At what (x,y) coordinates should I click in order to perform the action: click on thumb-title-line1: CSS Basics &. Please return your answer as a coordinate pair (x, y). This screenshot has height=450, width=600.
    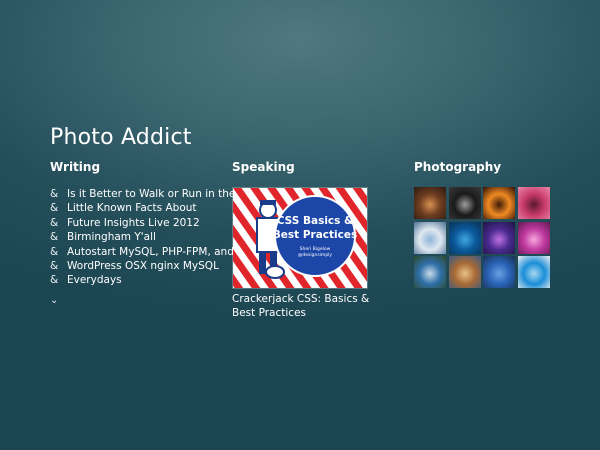
    Looking at the image, I should click on (315, 221).